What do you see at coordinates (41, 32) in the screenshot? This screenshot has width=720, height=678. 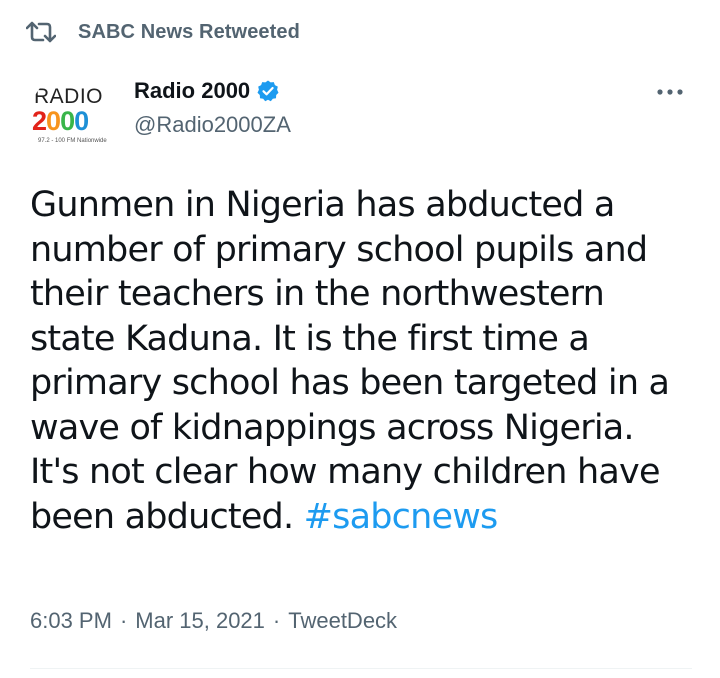 I see `retweet-icon` at bounding box center [41, 32].